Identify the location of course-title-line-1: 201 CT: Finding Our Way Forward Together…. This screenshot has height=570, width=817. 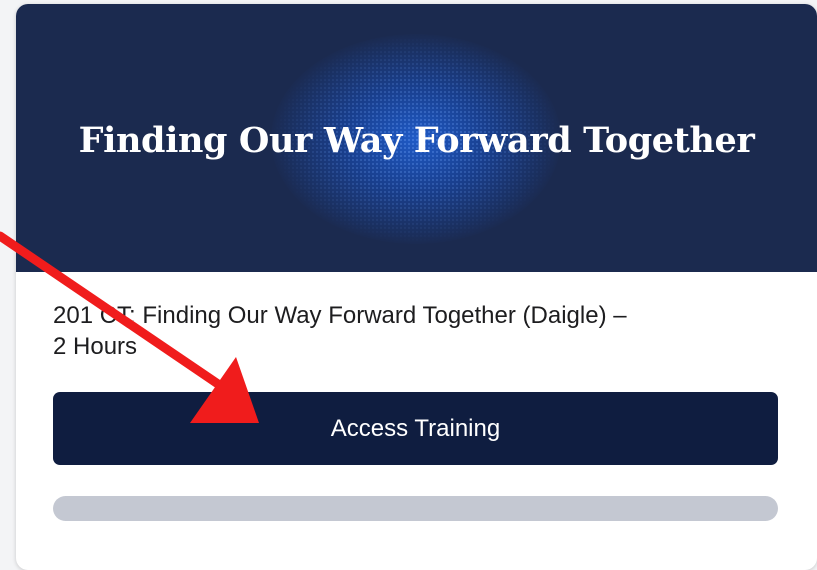
(340, 315).